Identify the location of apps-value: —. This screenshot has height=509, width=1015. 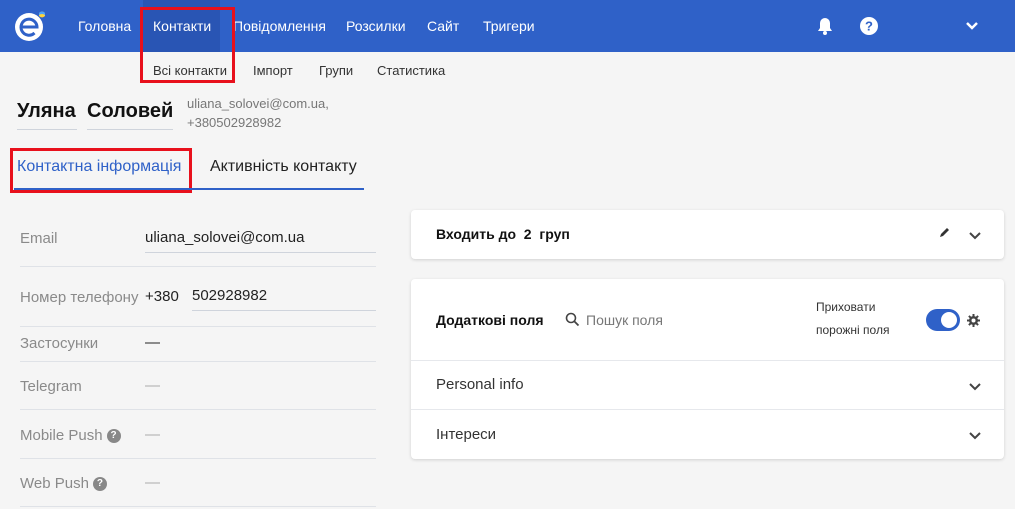
(152, 342).